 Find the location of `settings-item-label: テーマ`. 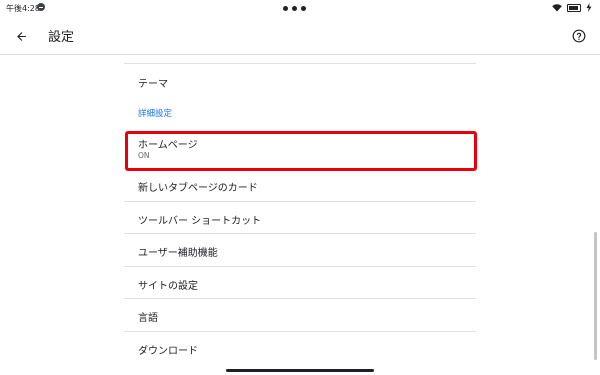

settings-item-label: テーマ is located at coordinates (153, 84).